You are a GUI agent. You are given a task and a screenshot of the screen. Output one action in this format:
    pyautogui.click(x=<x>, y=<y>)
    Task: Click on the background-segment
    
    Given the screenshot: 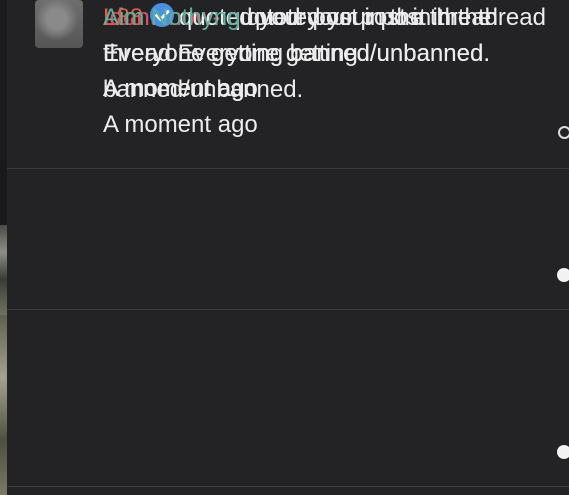 What is the action you would take?
    pyautogui.click(x=3, y=80)
    